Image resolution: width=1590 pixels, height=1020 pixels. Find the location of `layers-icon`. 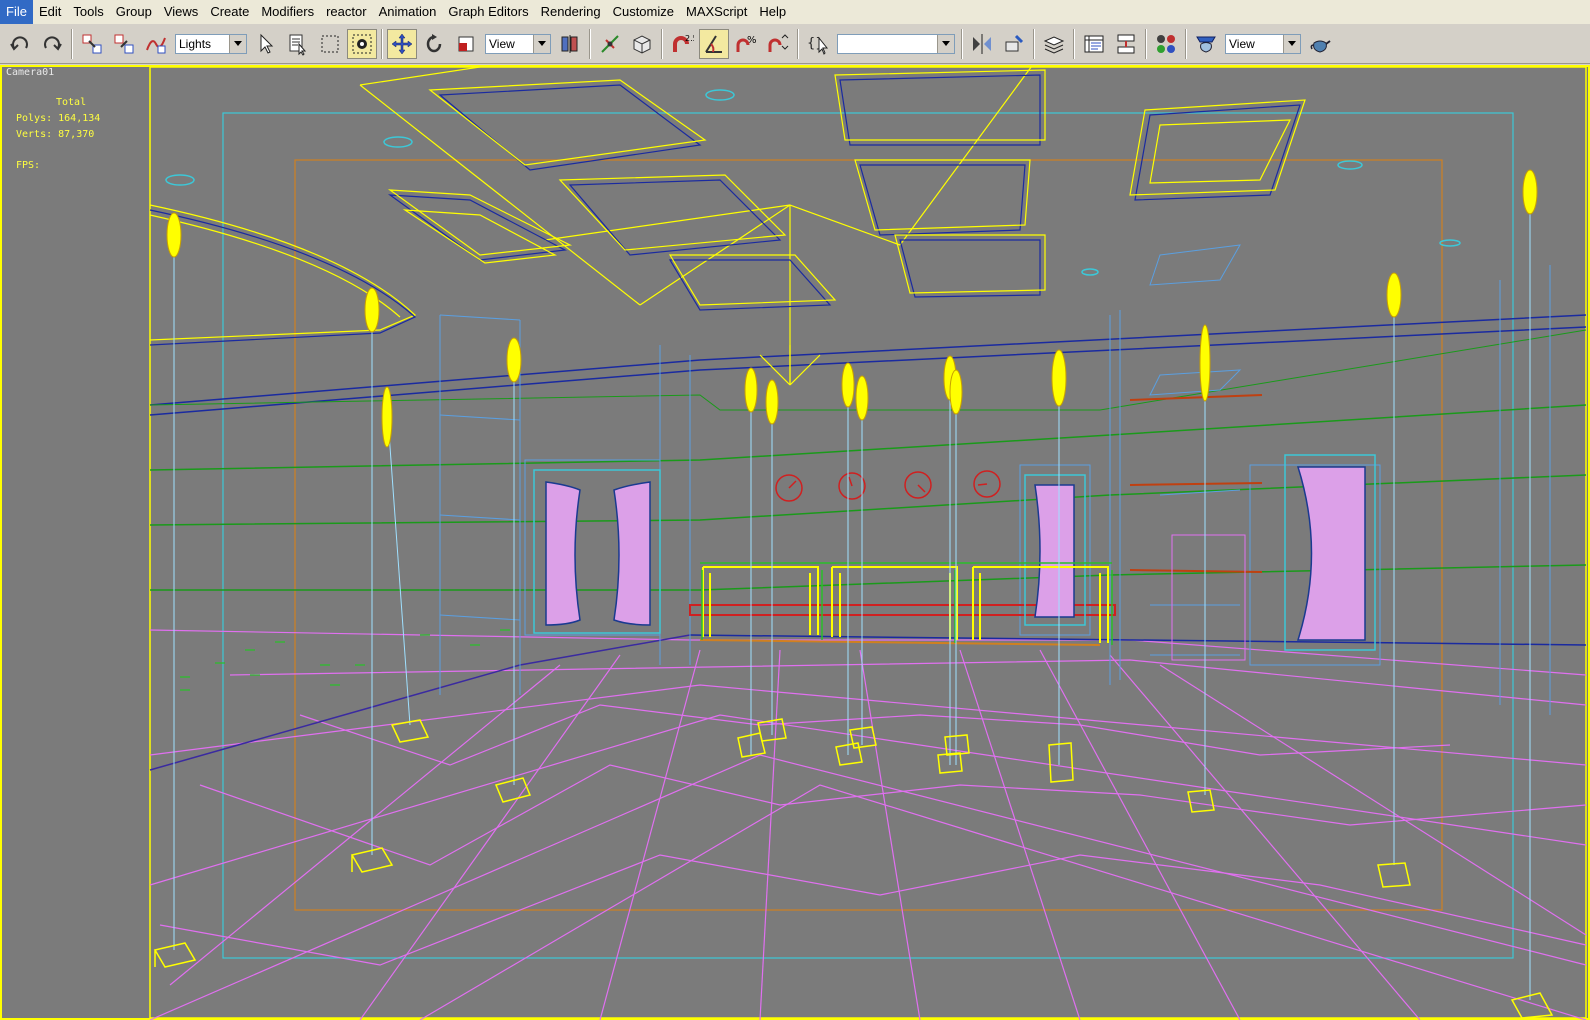

layers-icon is located at coordinates (1054, 44).